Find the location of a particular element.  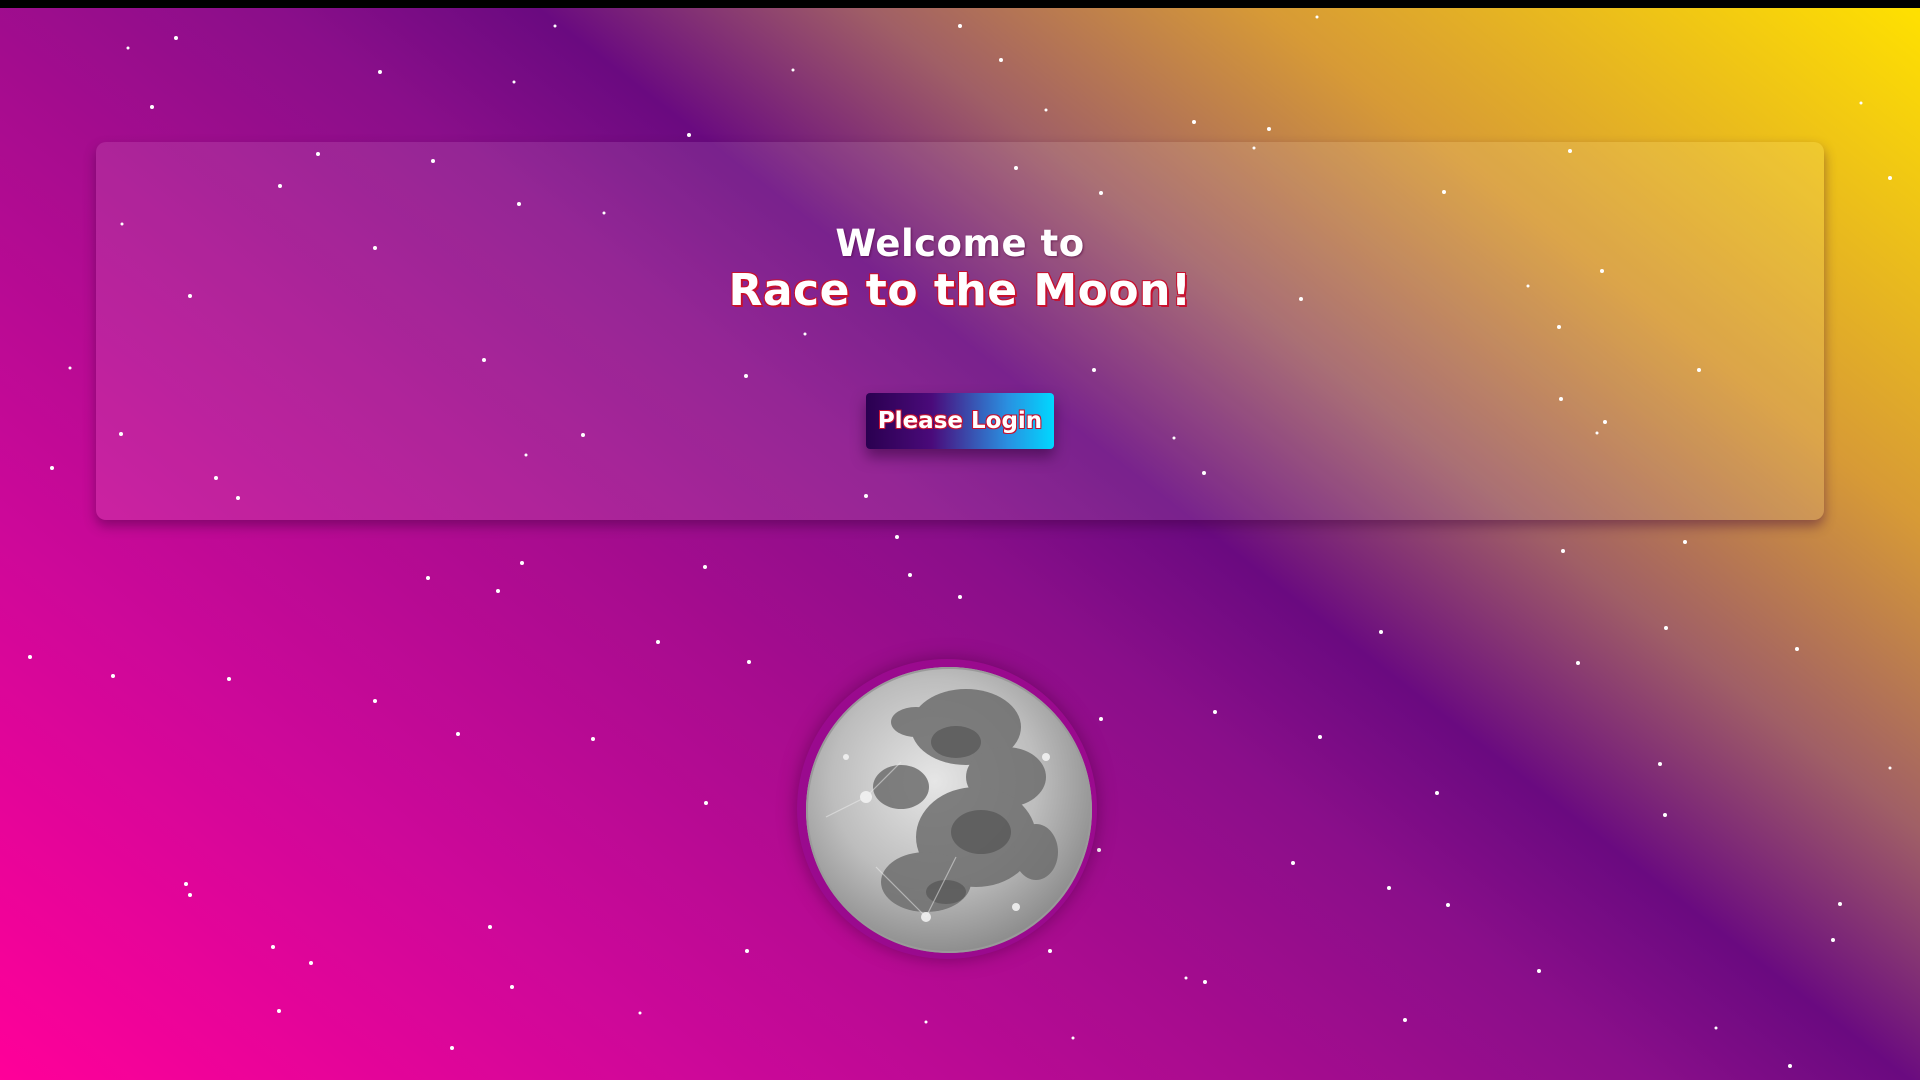

moon-illustration is located at coordinates (947, 809).